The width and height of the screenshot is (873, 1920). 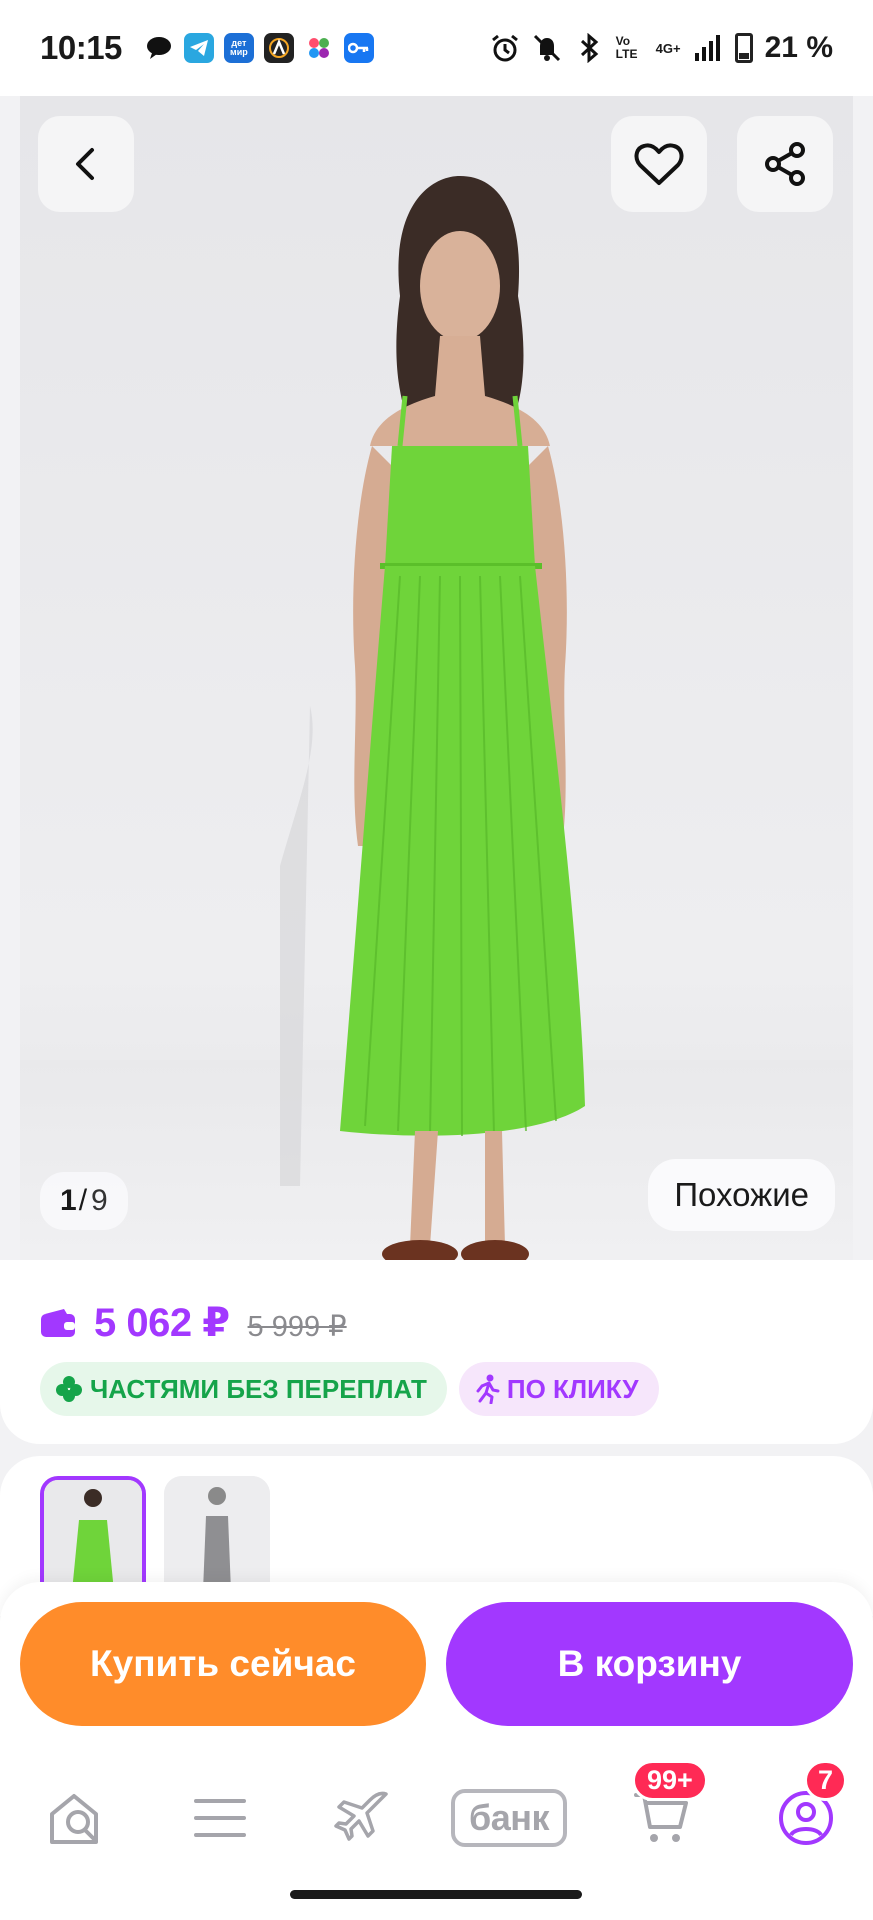 What do you see at coordinates (667, 1807) in the screenshot?
I see `nav-cart: 99+` at bounding box center [667, 1807].